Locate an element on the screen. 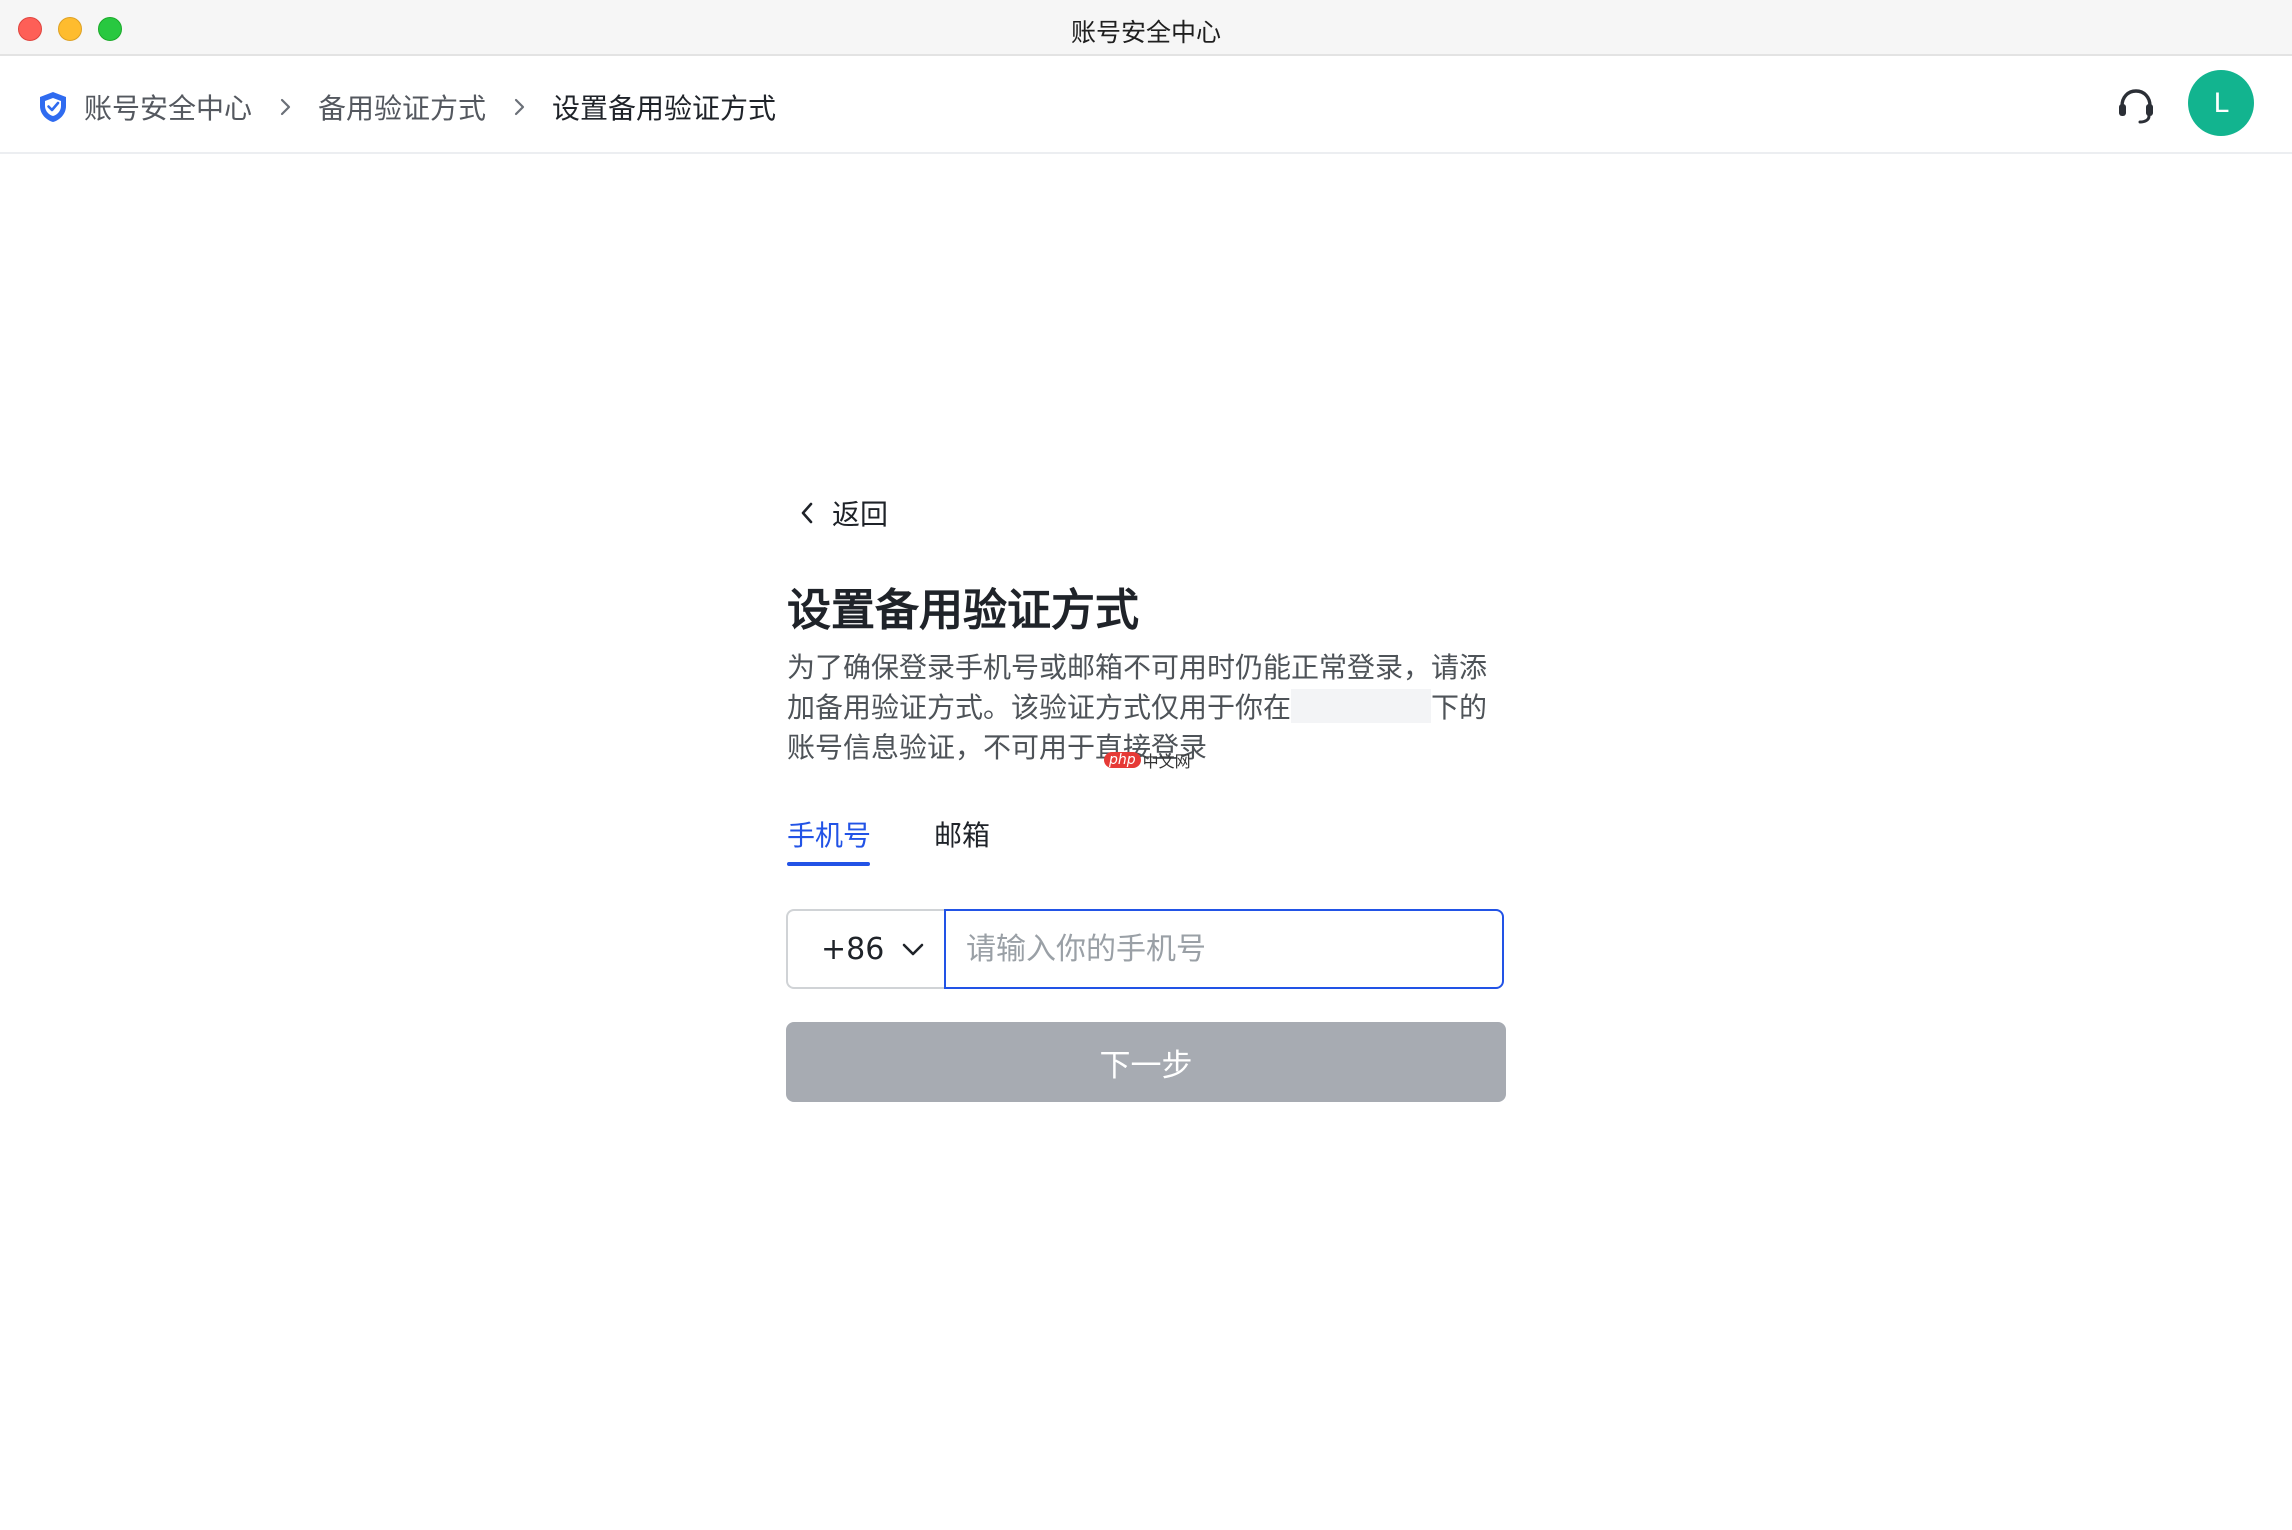 This screenshot has width=2292, height=1530. watermark: php 中文网 is located at coordinates (1147, 760).